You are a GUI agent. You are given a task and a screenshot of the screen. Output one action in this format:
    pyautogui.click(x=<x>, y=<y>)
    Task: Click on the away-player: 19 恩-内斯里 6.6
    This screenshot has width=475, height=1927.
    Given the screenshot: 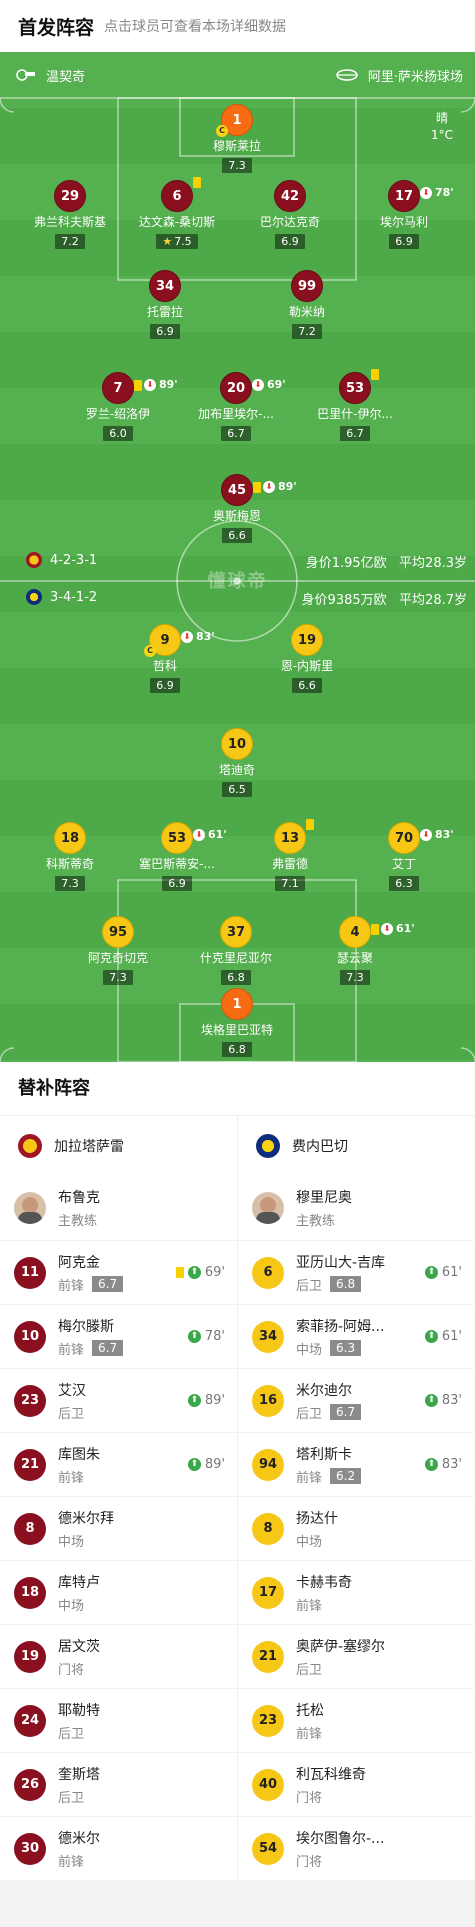 What is the action you would take?
    pyautogui.click(x=307, y=658)
    